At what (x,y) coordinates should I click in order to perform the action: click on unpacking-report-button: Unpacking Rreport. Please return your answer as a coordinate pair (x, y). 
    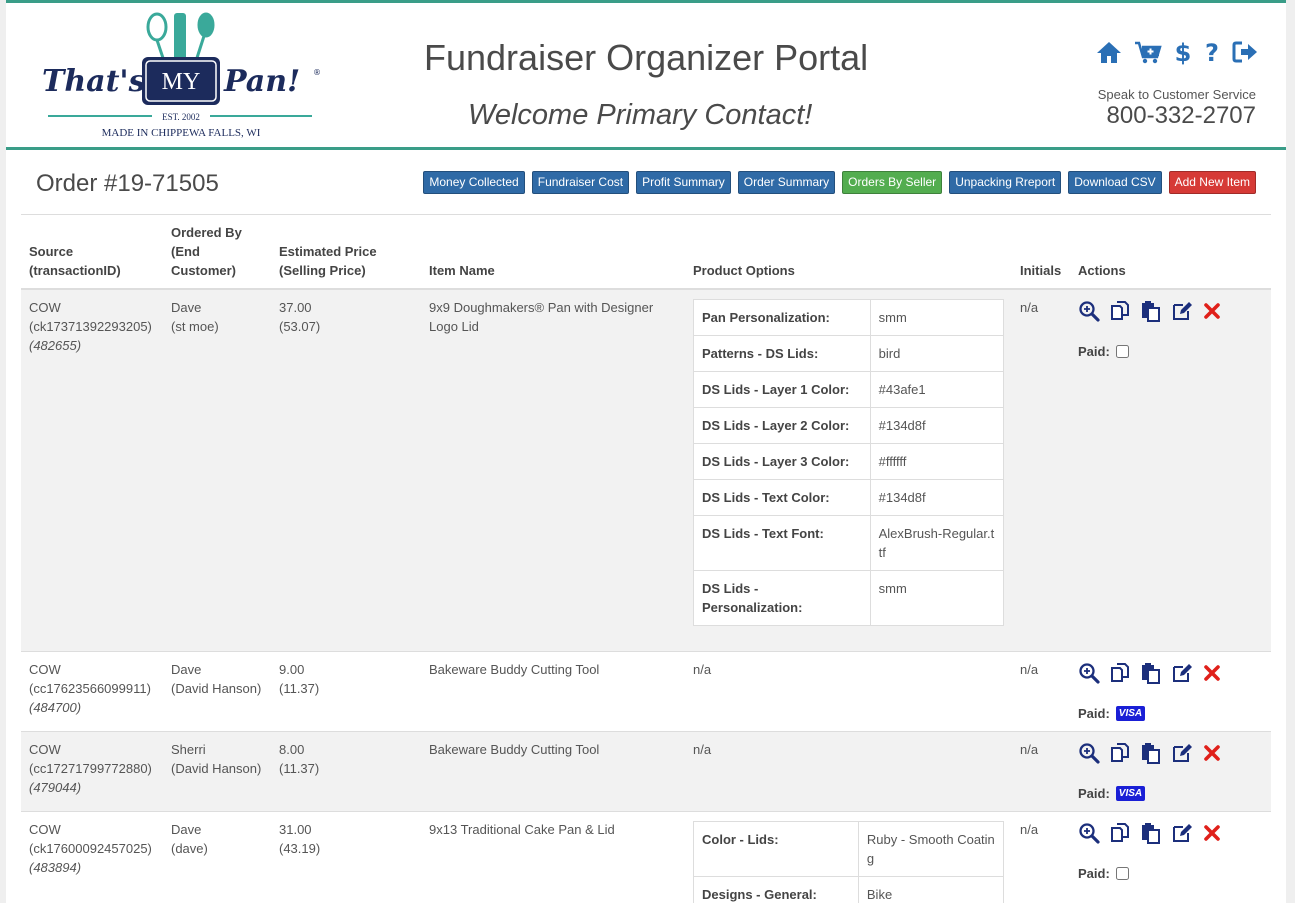
    Looking at the image, I should click on (1005, 182).